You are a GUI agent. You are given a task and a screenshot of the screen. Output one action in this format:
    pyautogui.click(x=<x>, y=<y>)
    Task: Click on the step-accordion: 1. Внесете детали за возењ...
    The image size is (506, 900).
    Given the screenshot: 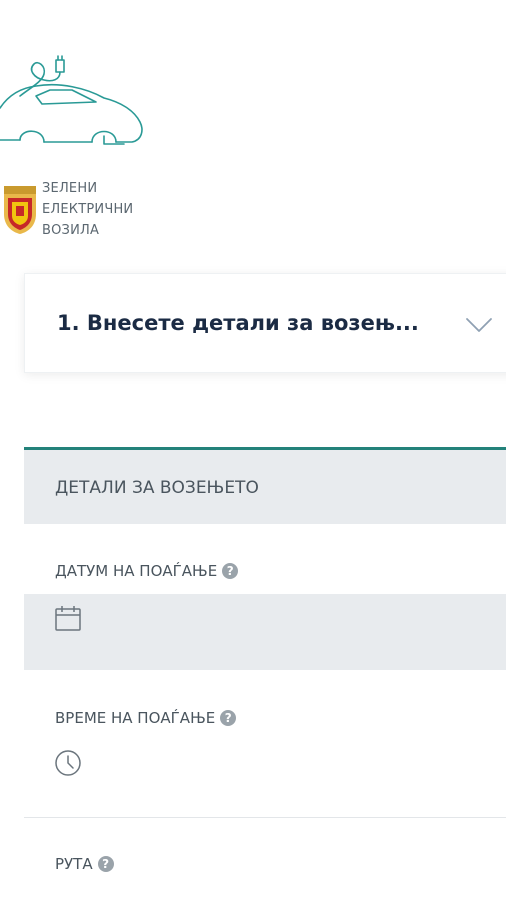 What is the action you would take?
    pyautogui.click(x=265, y=323)
    